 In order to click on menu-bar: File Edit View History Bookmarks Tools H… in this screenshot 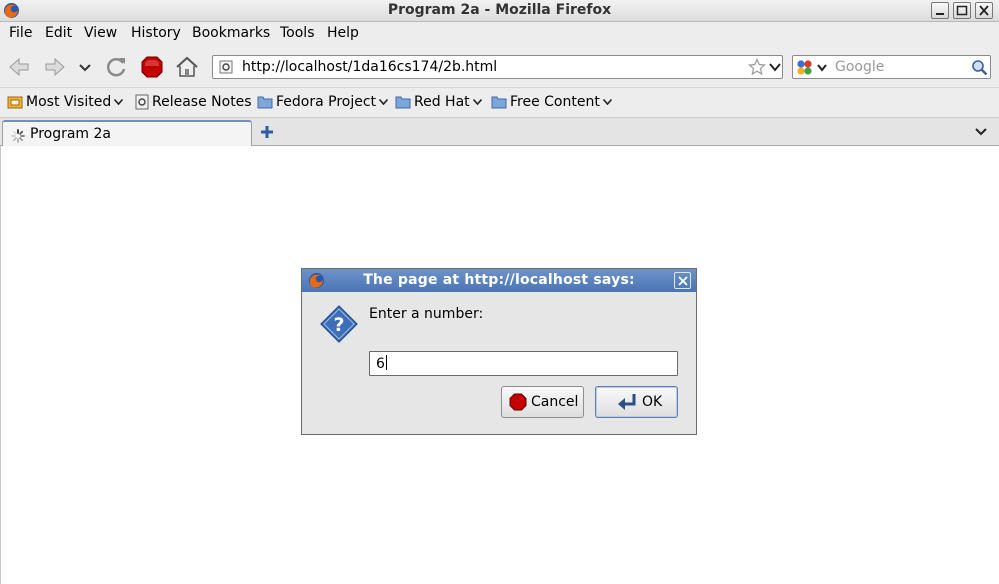, I will do `click(499, 34)`.